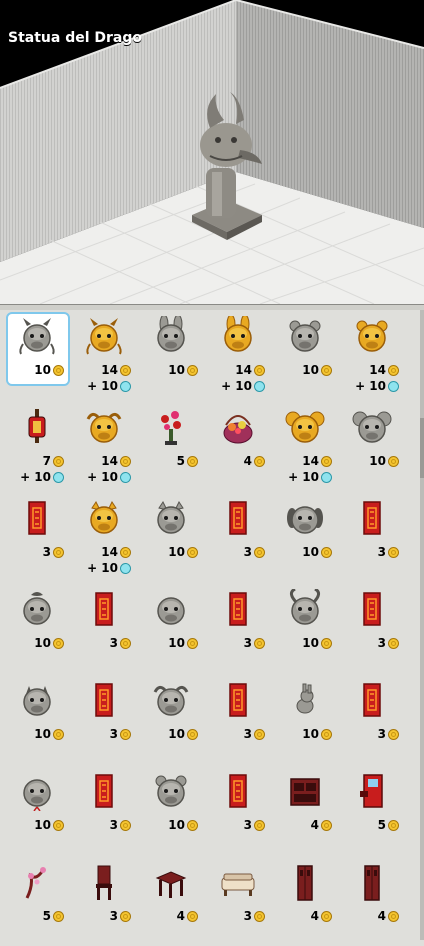 The height and width of the screenshot is (946, 424). Describe the element at coordinates (104, 517) in the screenshot. I see `golden-pig-mask-icon` at that location.